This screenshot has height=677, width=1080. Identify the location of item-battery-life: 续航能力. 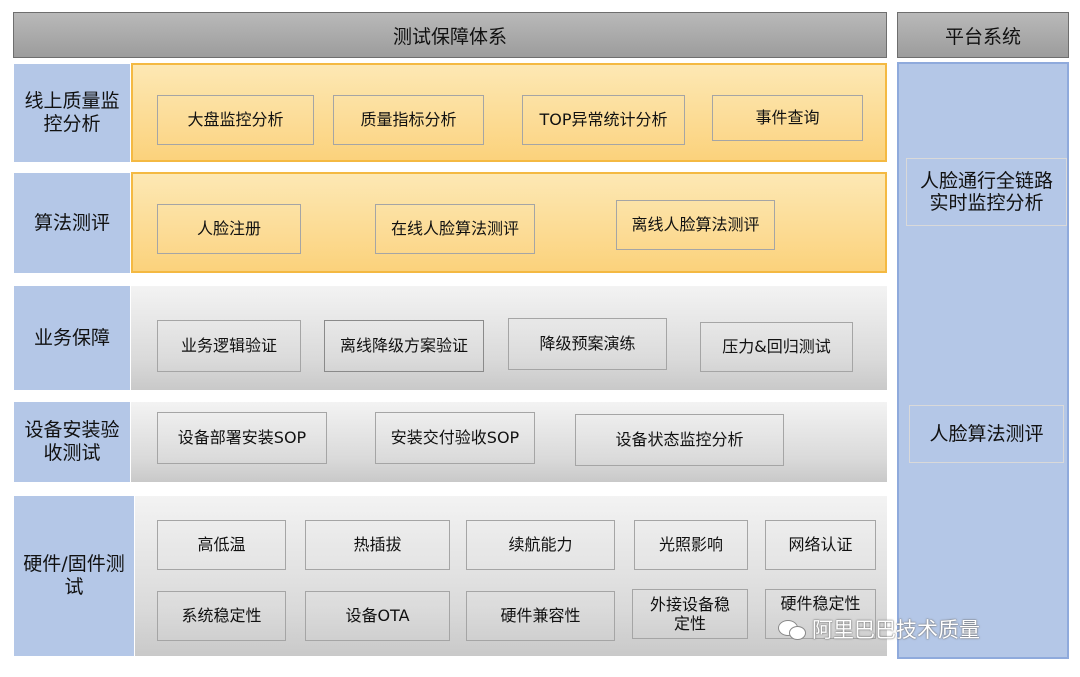
(540, 545).